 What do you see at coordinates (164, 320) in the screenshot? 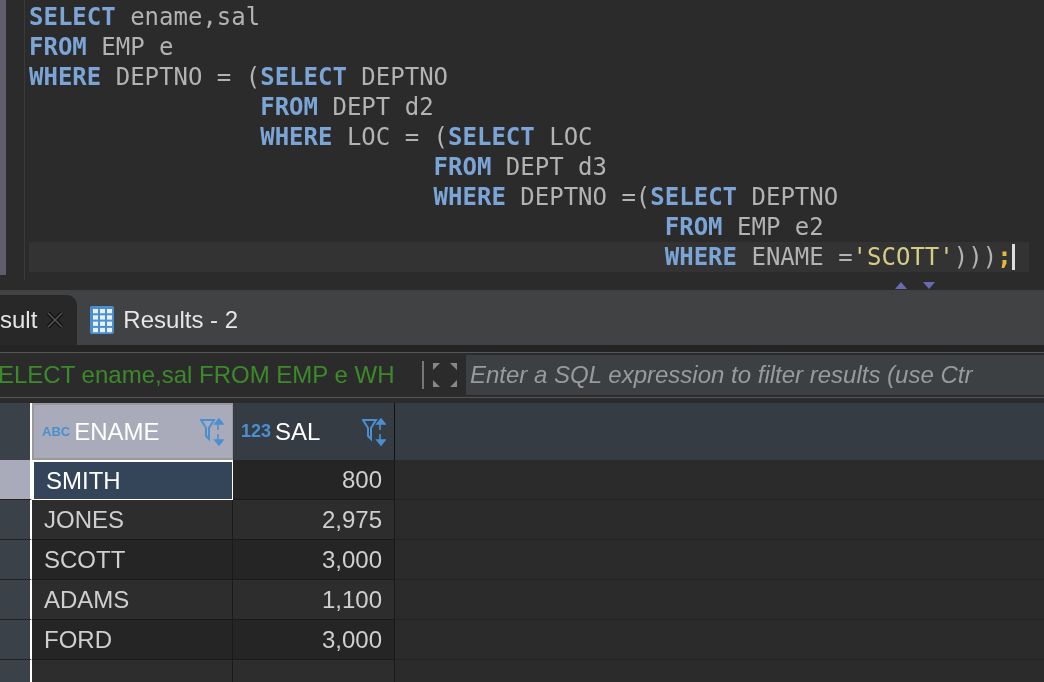
I see `results-tab: Results - 2` at bounding box center [164, 320].